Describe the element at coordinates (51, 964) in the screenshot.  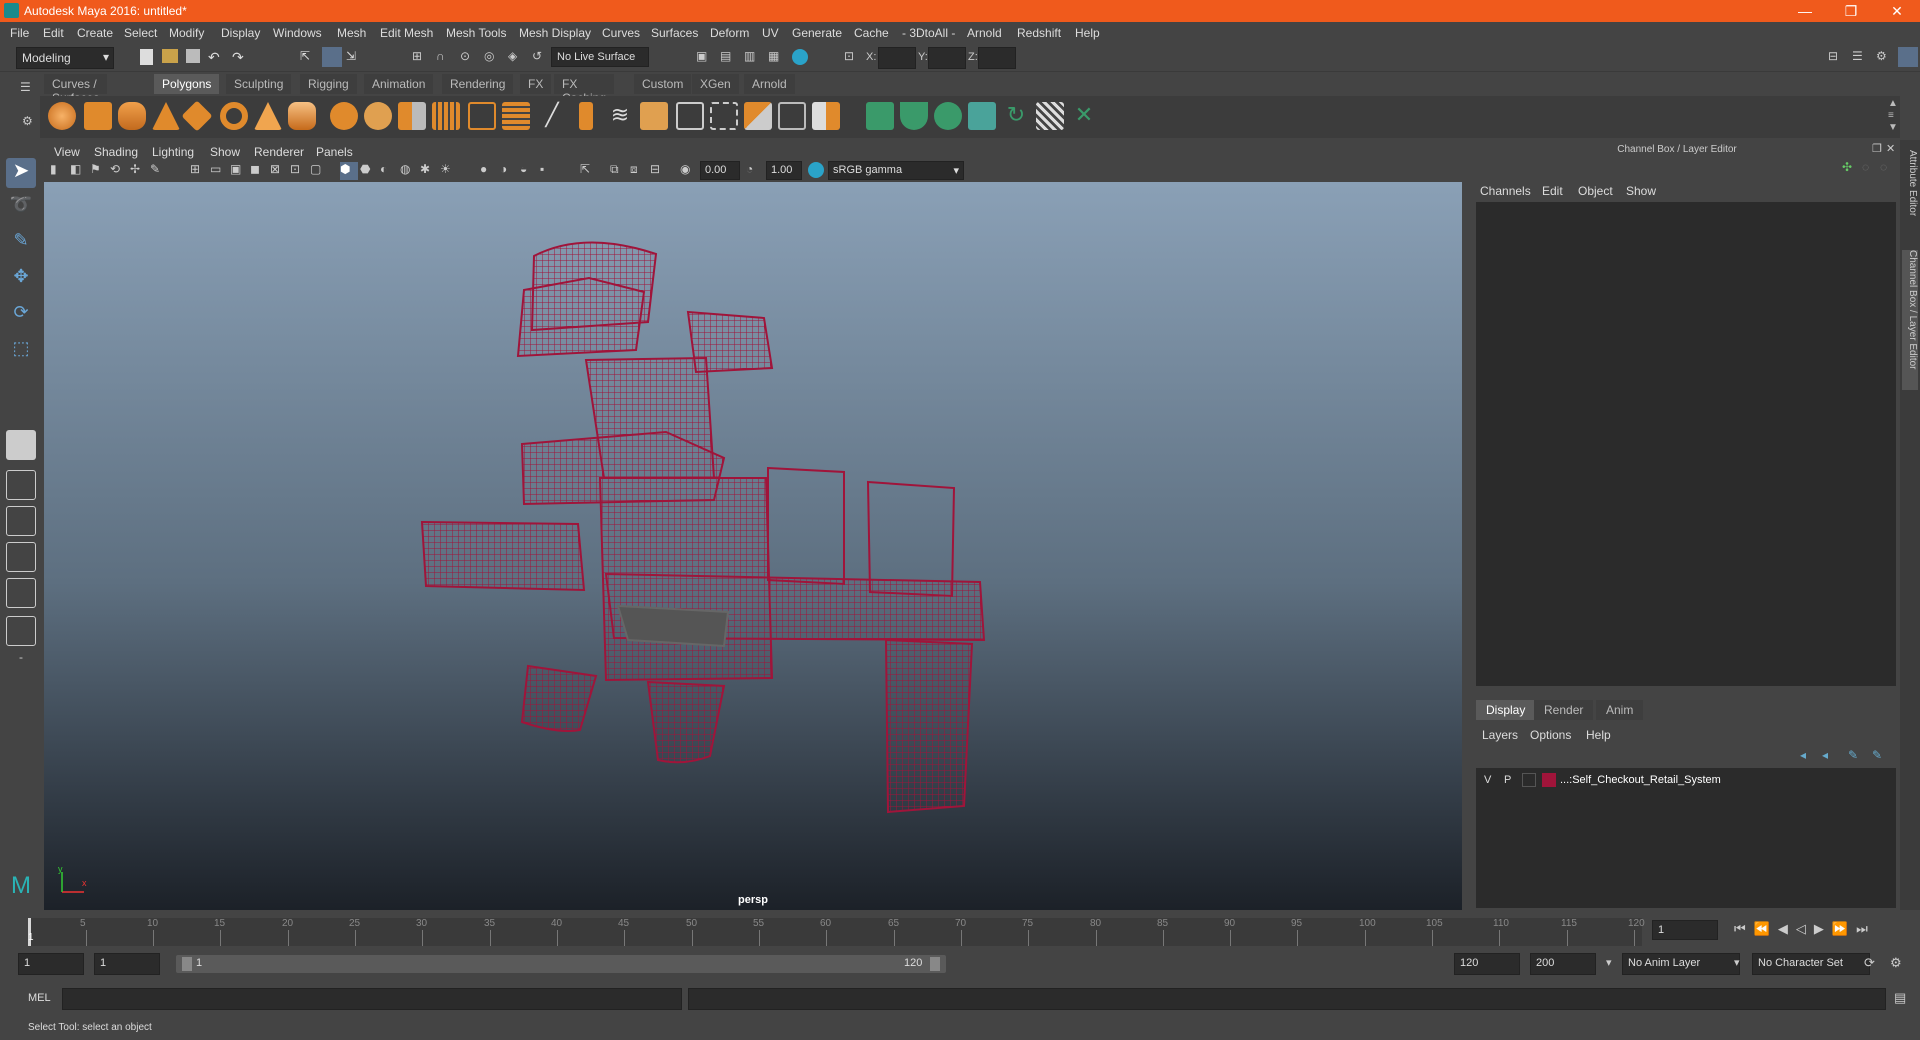
I see `scene-start-field: 1` at that location.